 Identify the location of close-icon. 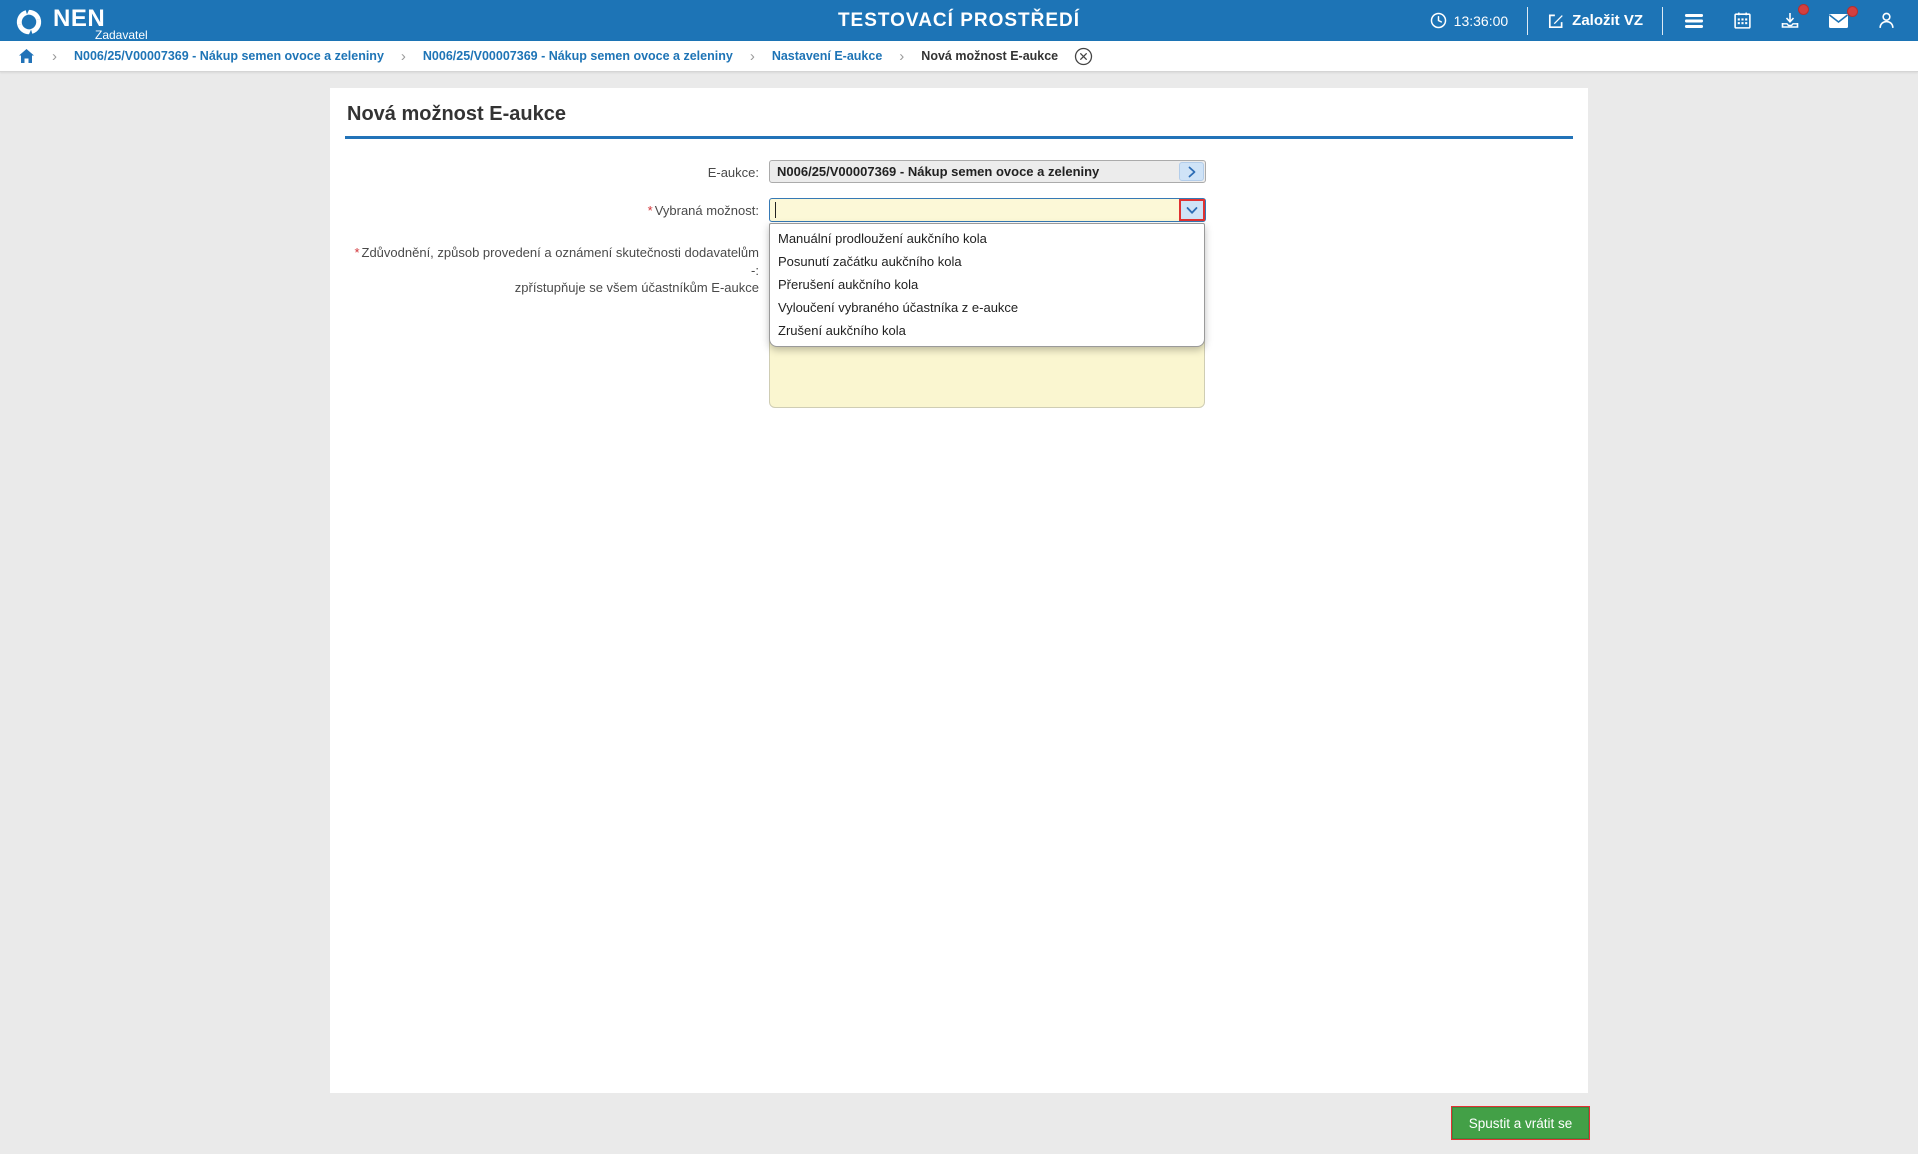
(1083, 56).